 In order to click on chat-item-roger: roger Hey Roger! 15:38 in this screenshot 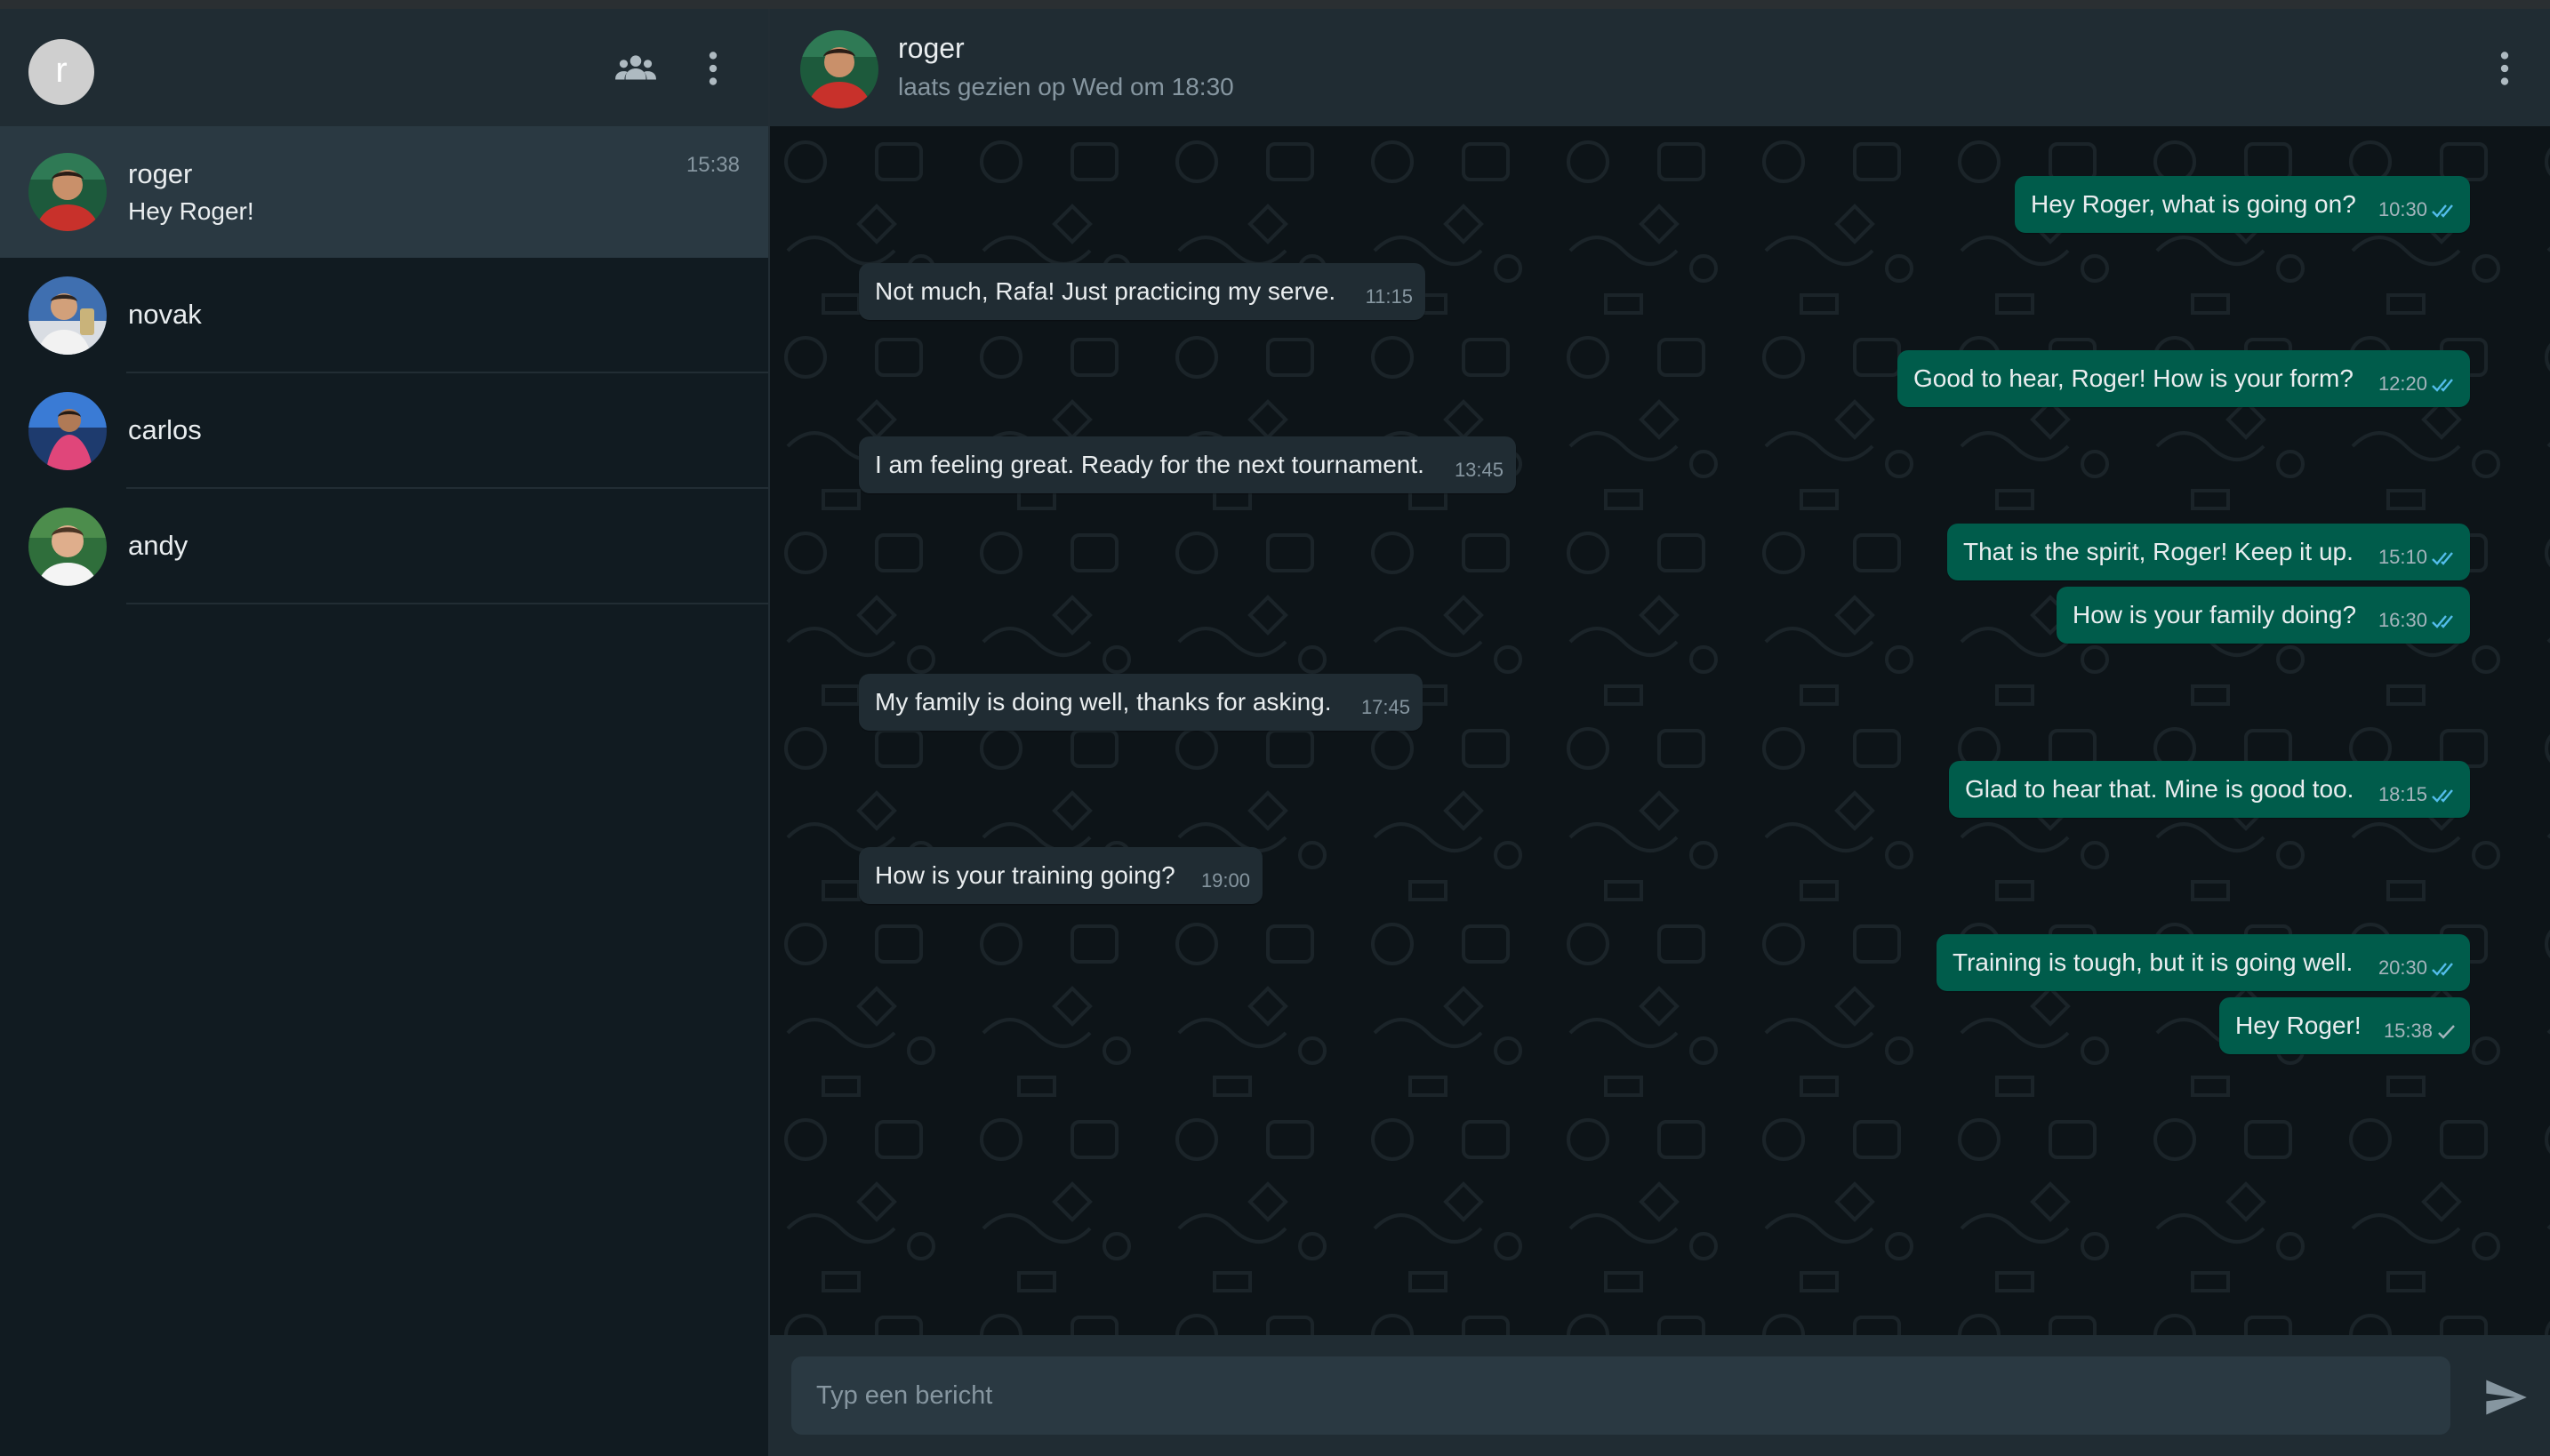, I will do `click(384, 192)`.